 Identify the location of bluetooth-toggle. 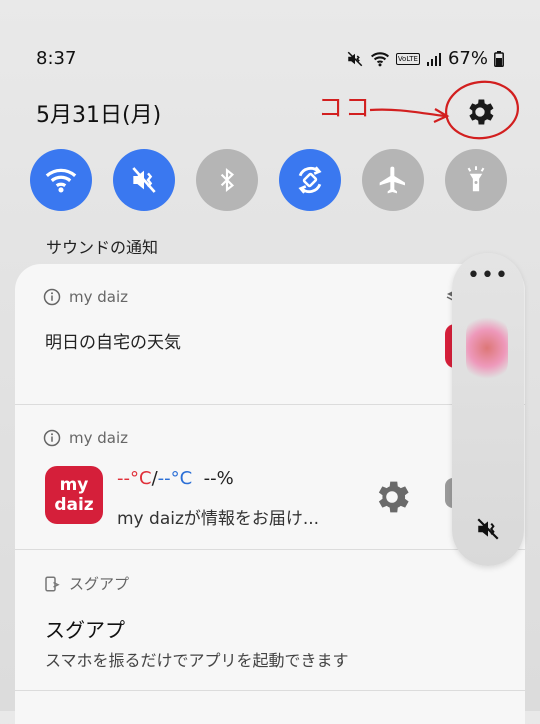
(227, 180).